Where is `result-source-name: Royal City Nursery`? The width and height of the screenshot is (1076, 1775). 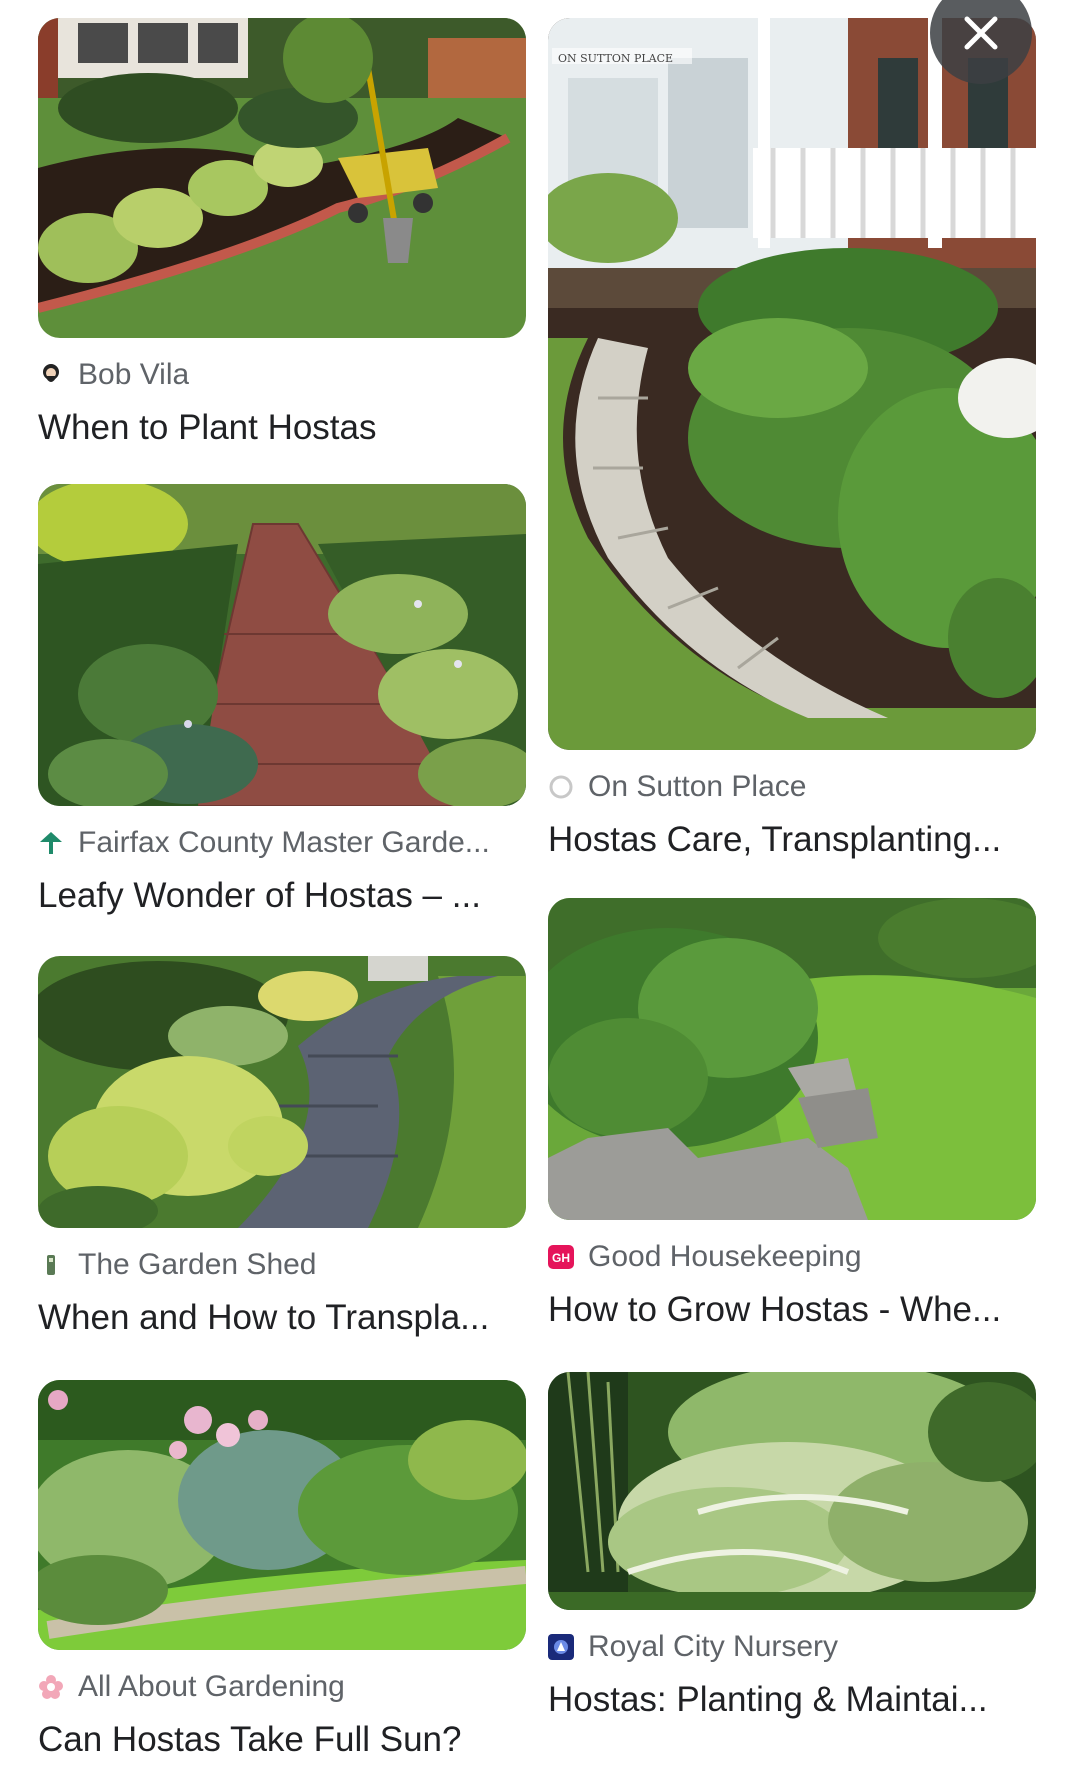
result-source-name: Royal City Nursery is located at coordinates (713, 1646).